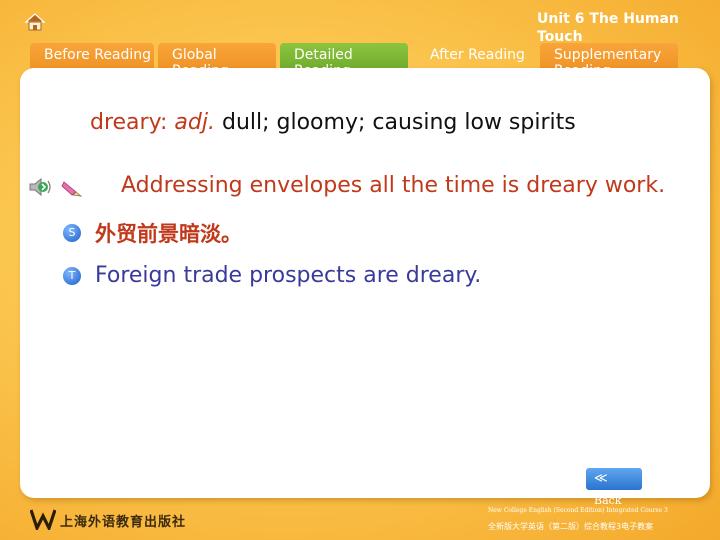  Describe the element at coordinates (168, 234) in the screenshot. I see `chinese-sentence: 外贸前景暗淡。` at that location.